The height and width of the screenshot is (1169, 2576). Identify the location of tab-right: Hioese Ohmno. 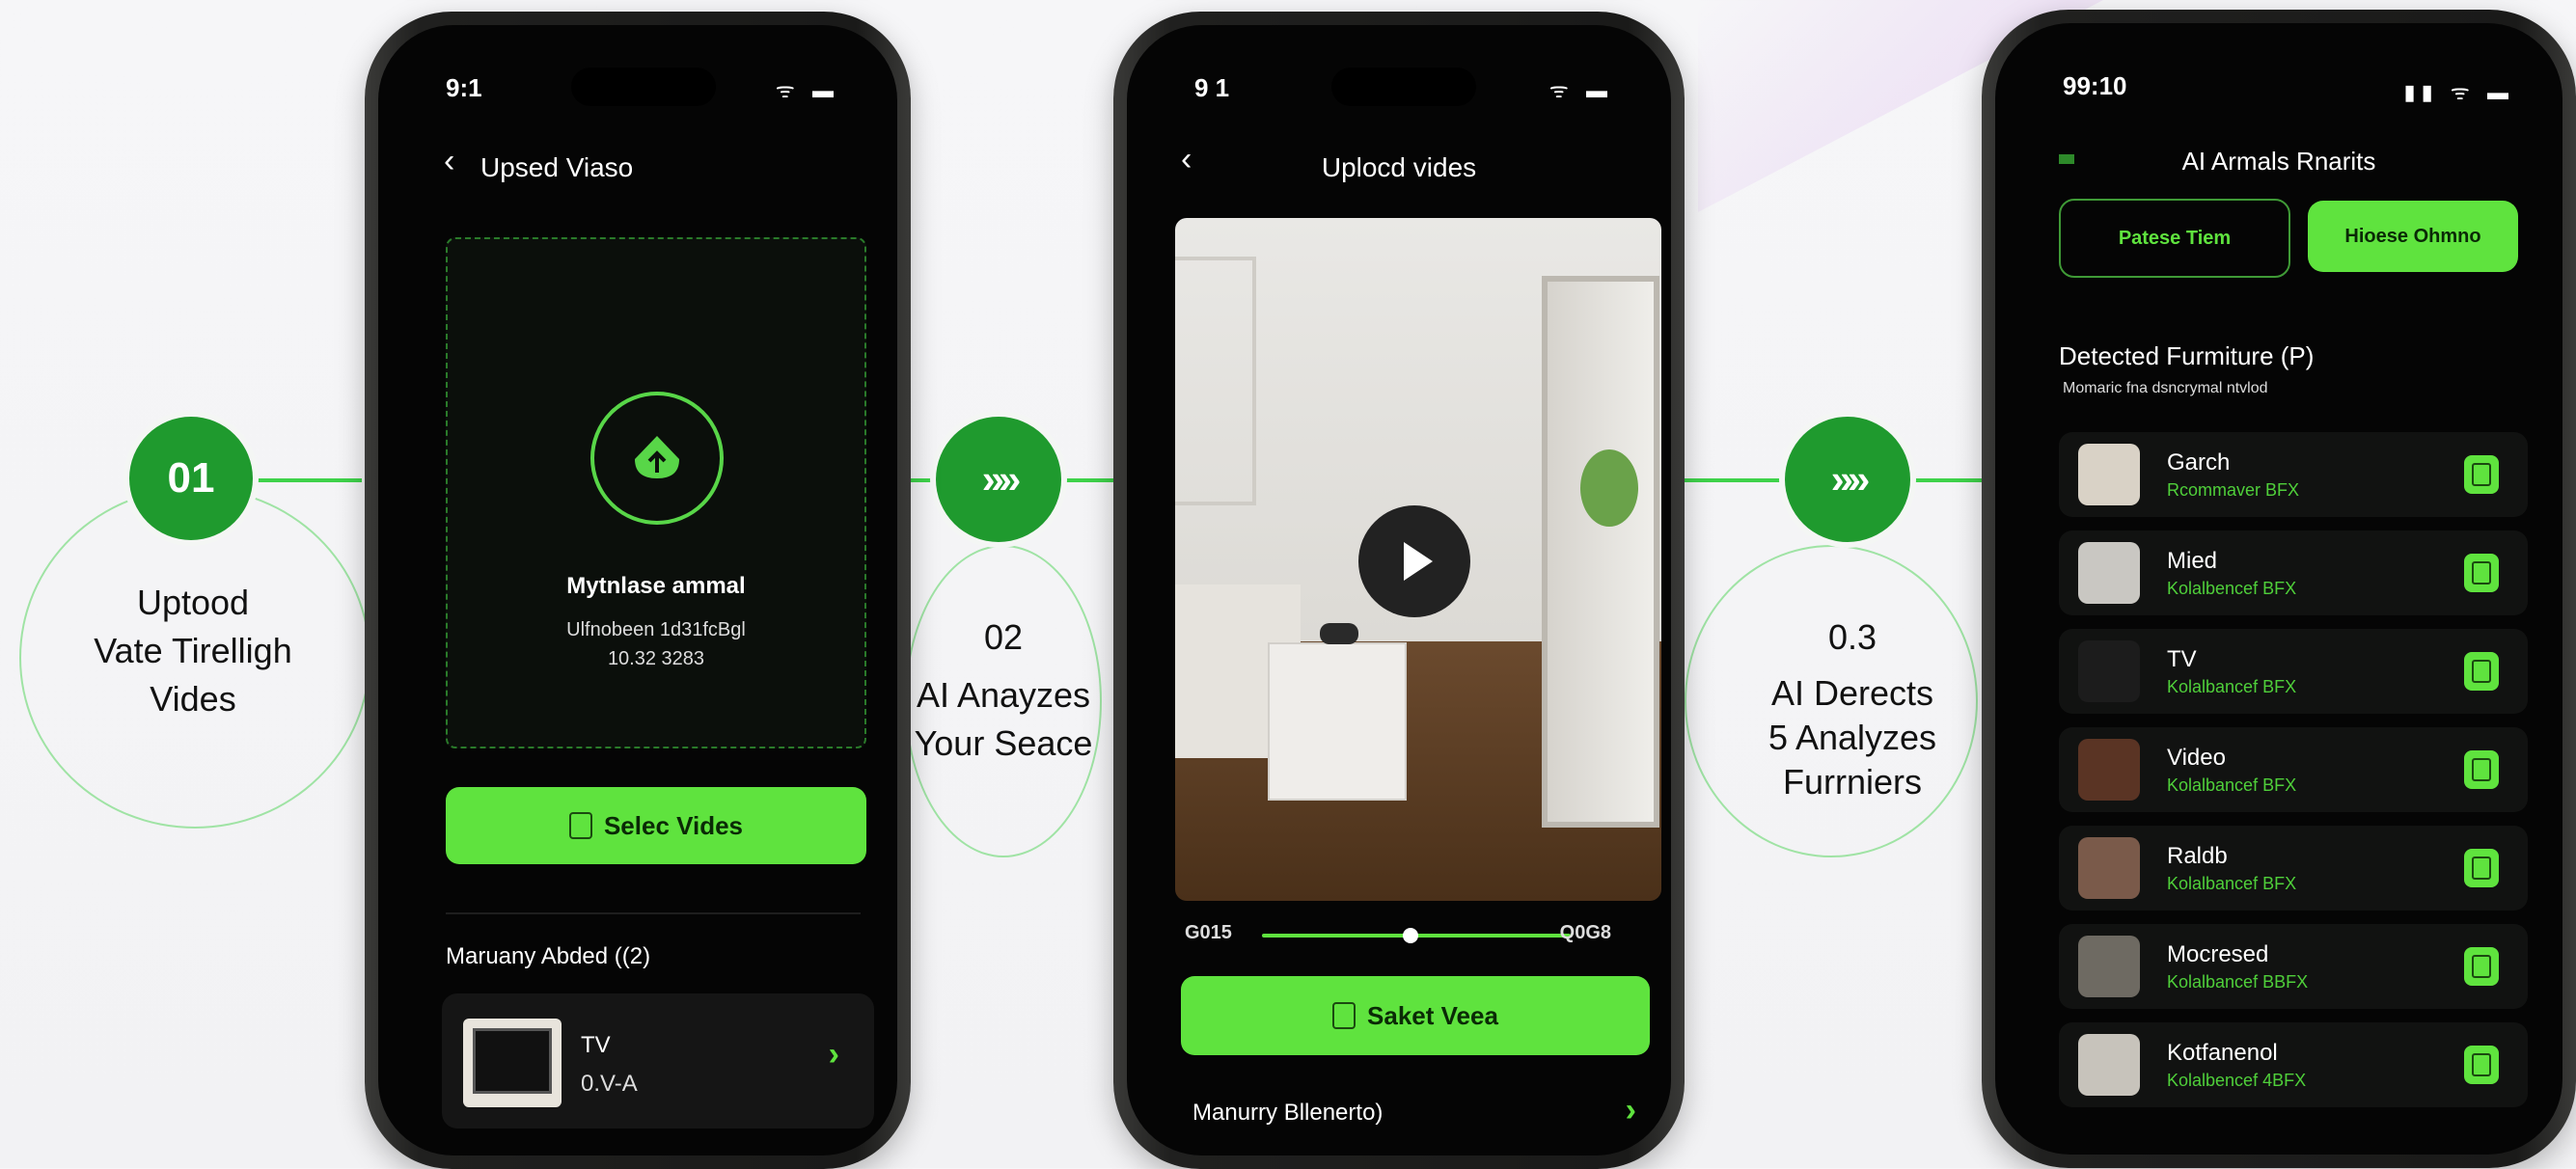
(2413, 236).